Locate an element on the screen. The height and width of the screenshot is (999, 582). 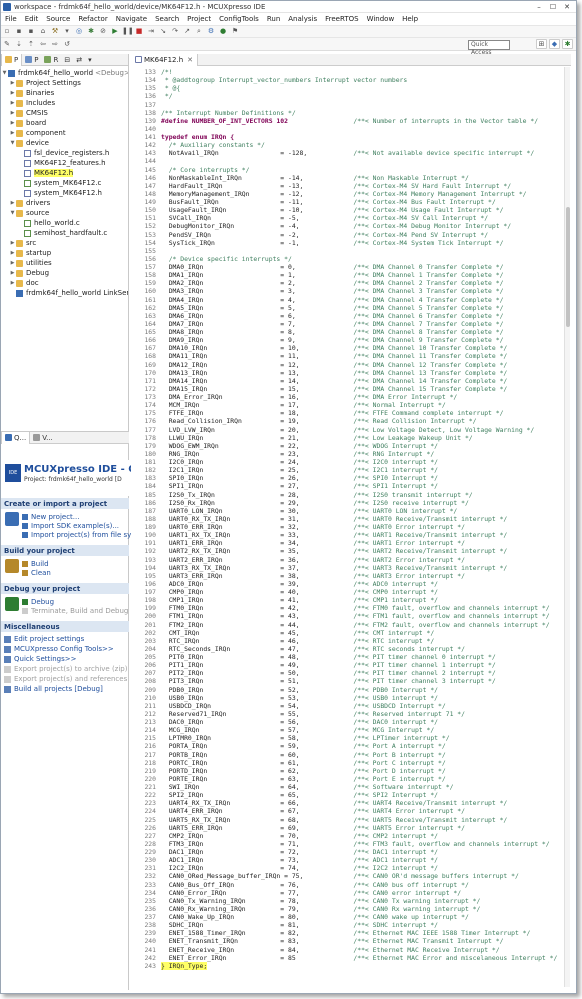
tree-item: MK64F12.h is located at coordinates (64, 173).